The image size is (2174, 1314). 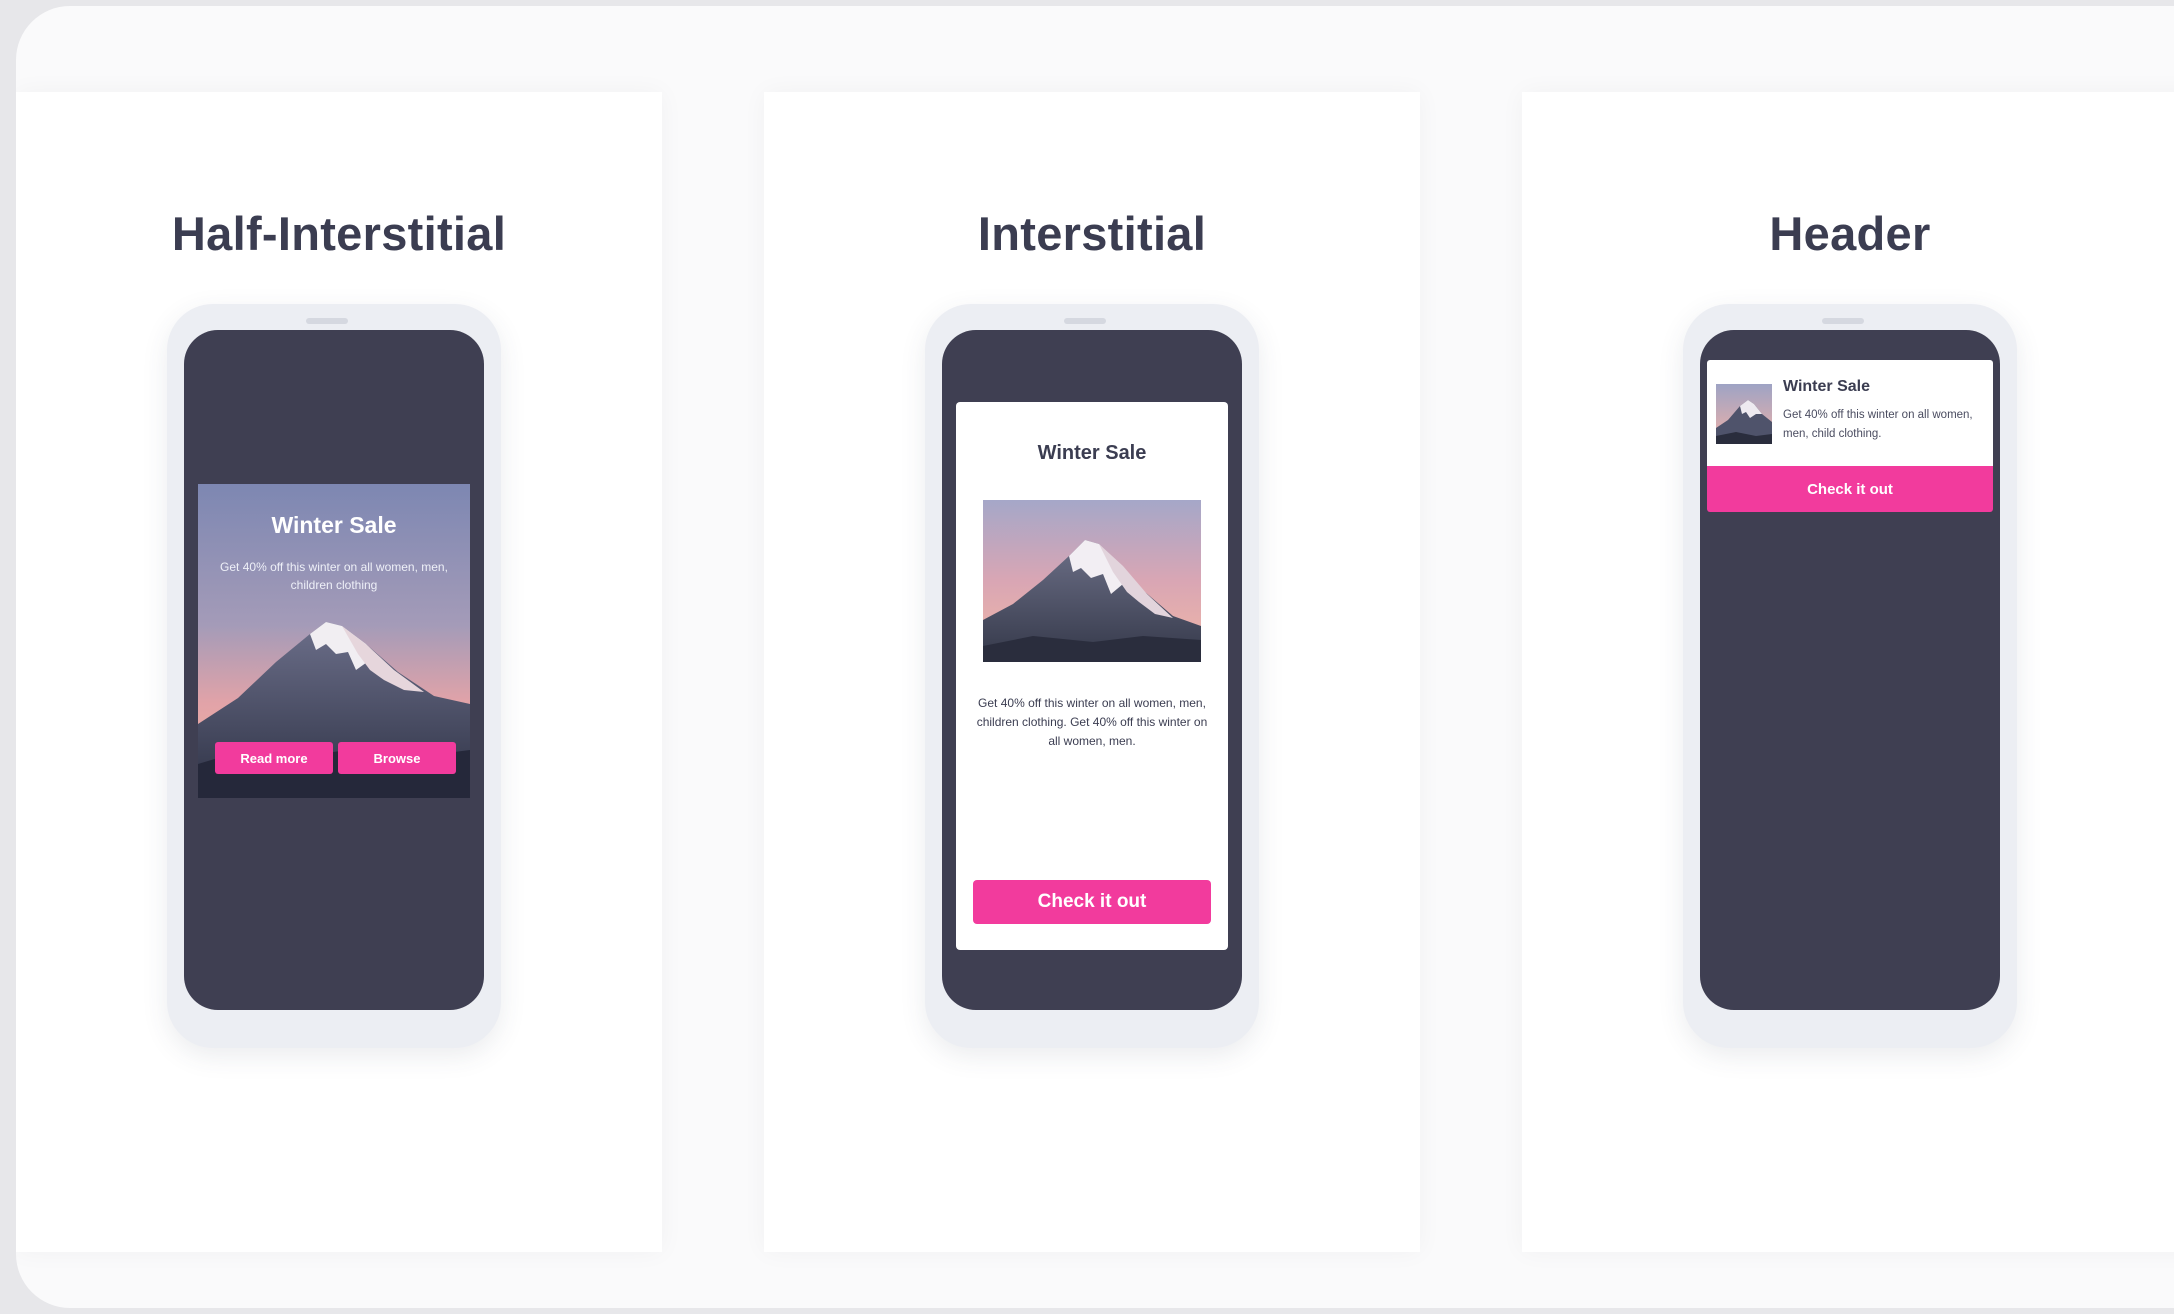 I want to click on panel-title: Header, so click(x=1850, y=233).